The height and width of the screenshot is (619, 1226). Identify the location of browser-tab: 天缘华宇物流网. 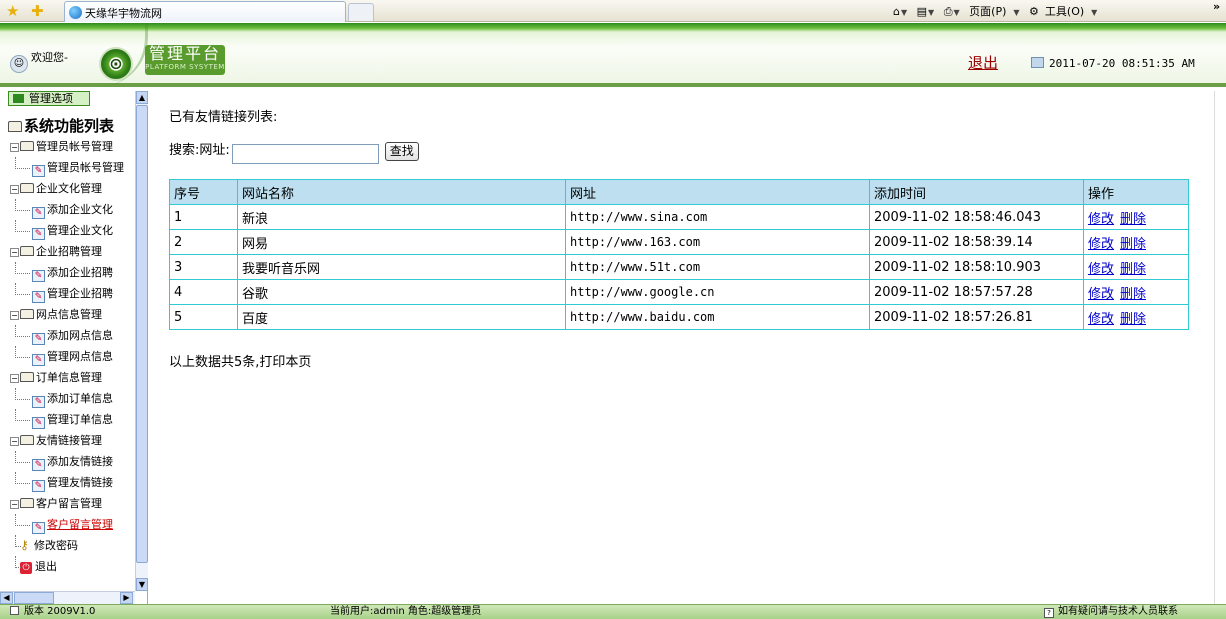
(205, 11).